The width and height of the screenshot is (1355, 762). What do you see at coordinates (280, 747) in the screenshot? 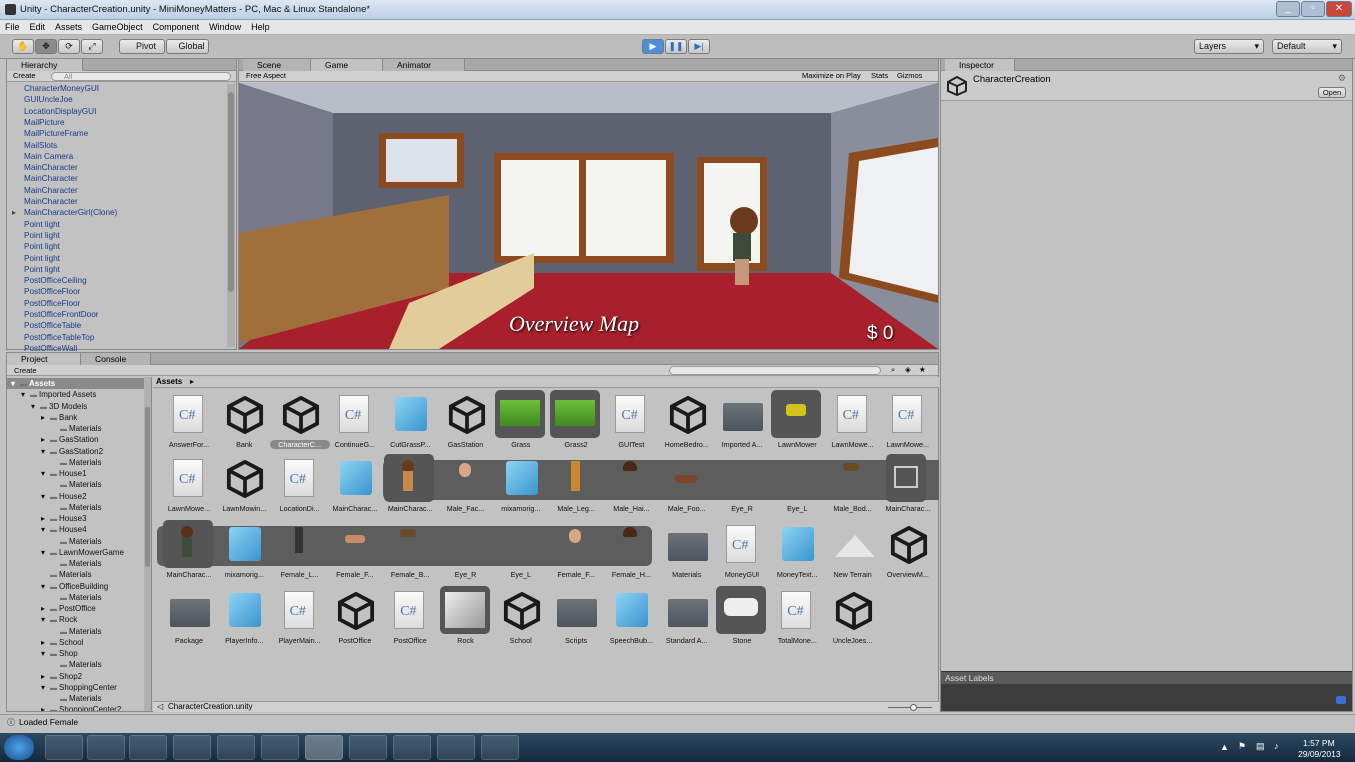
I see `skype-icon` at bounding box center [280, 747].